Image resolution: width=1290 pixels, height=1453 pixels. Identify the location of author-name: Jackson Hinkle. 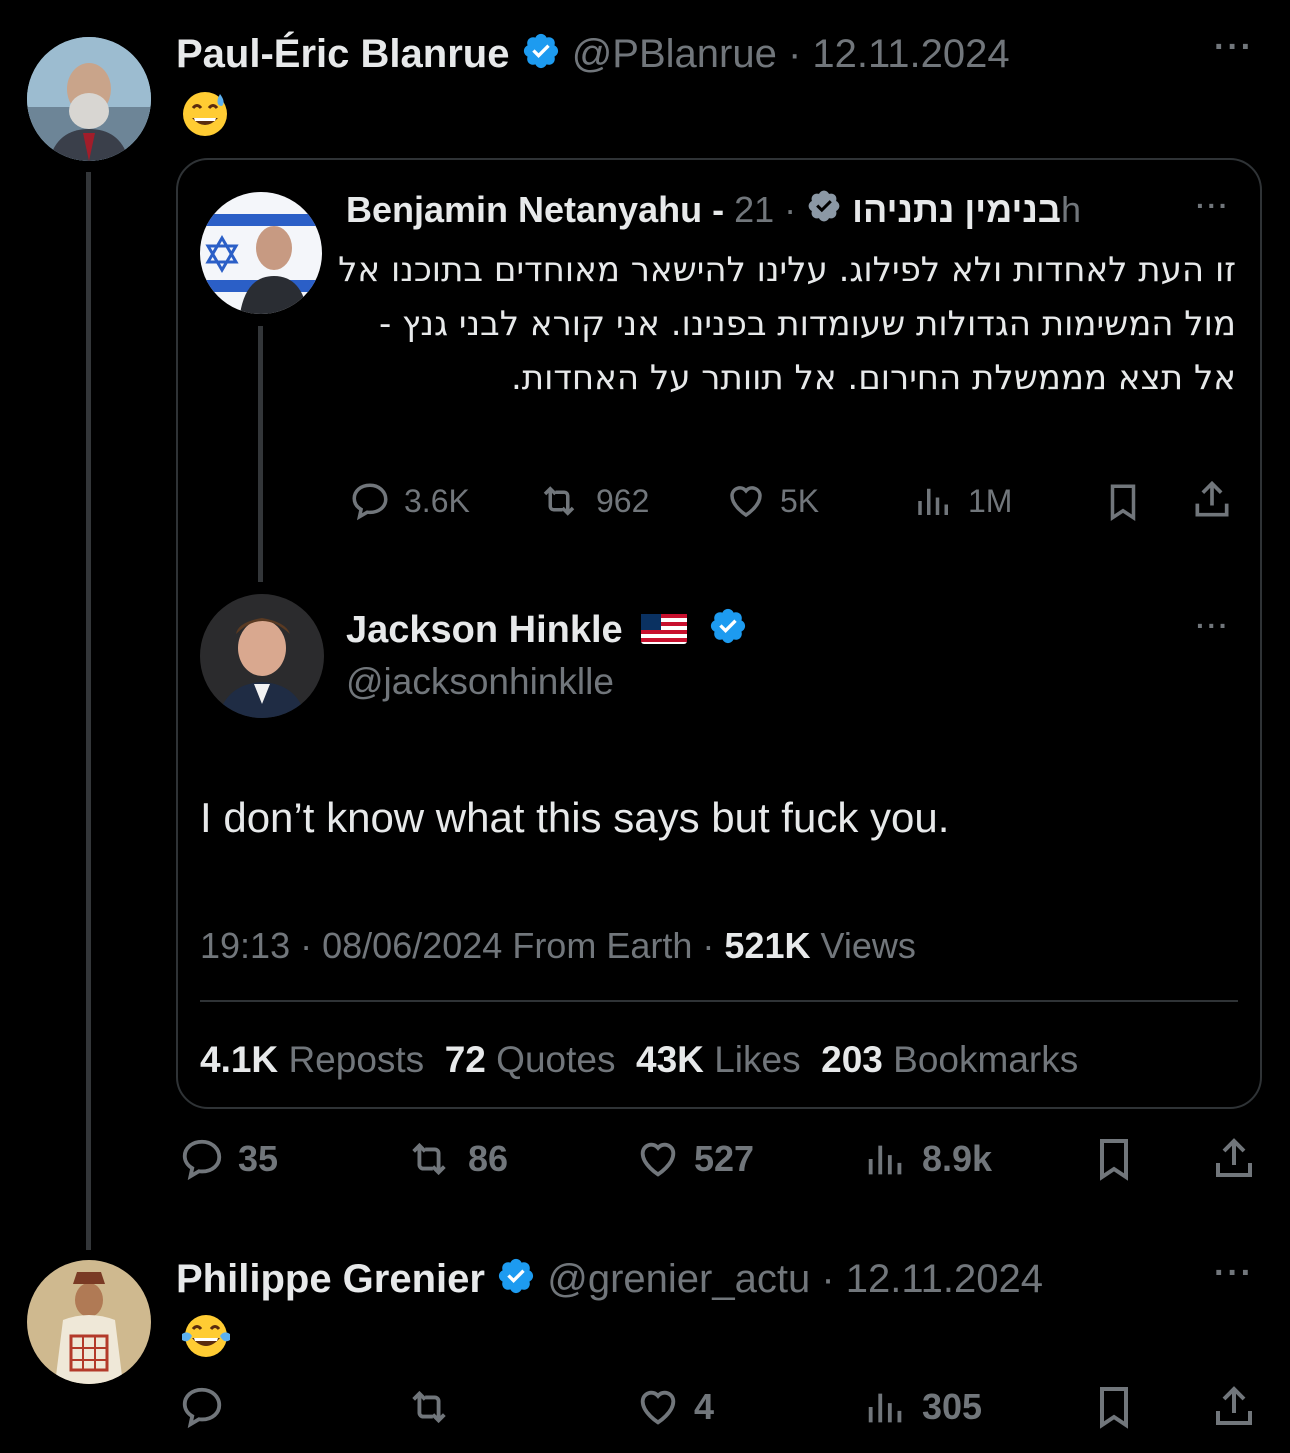
(484, 630).